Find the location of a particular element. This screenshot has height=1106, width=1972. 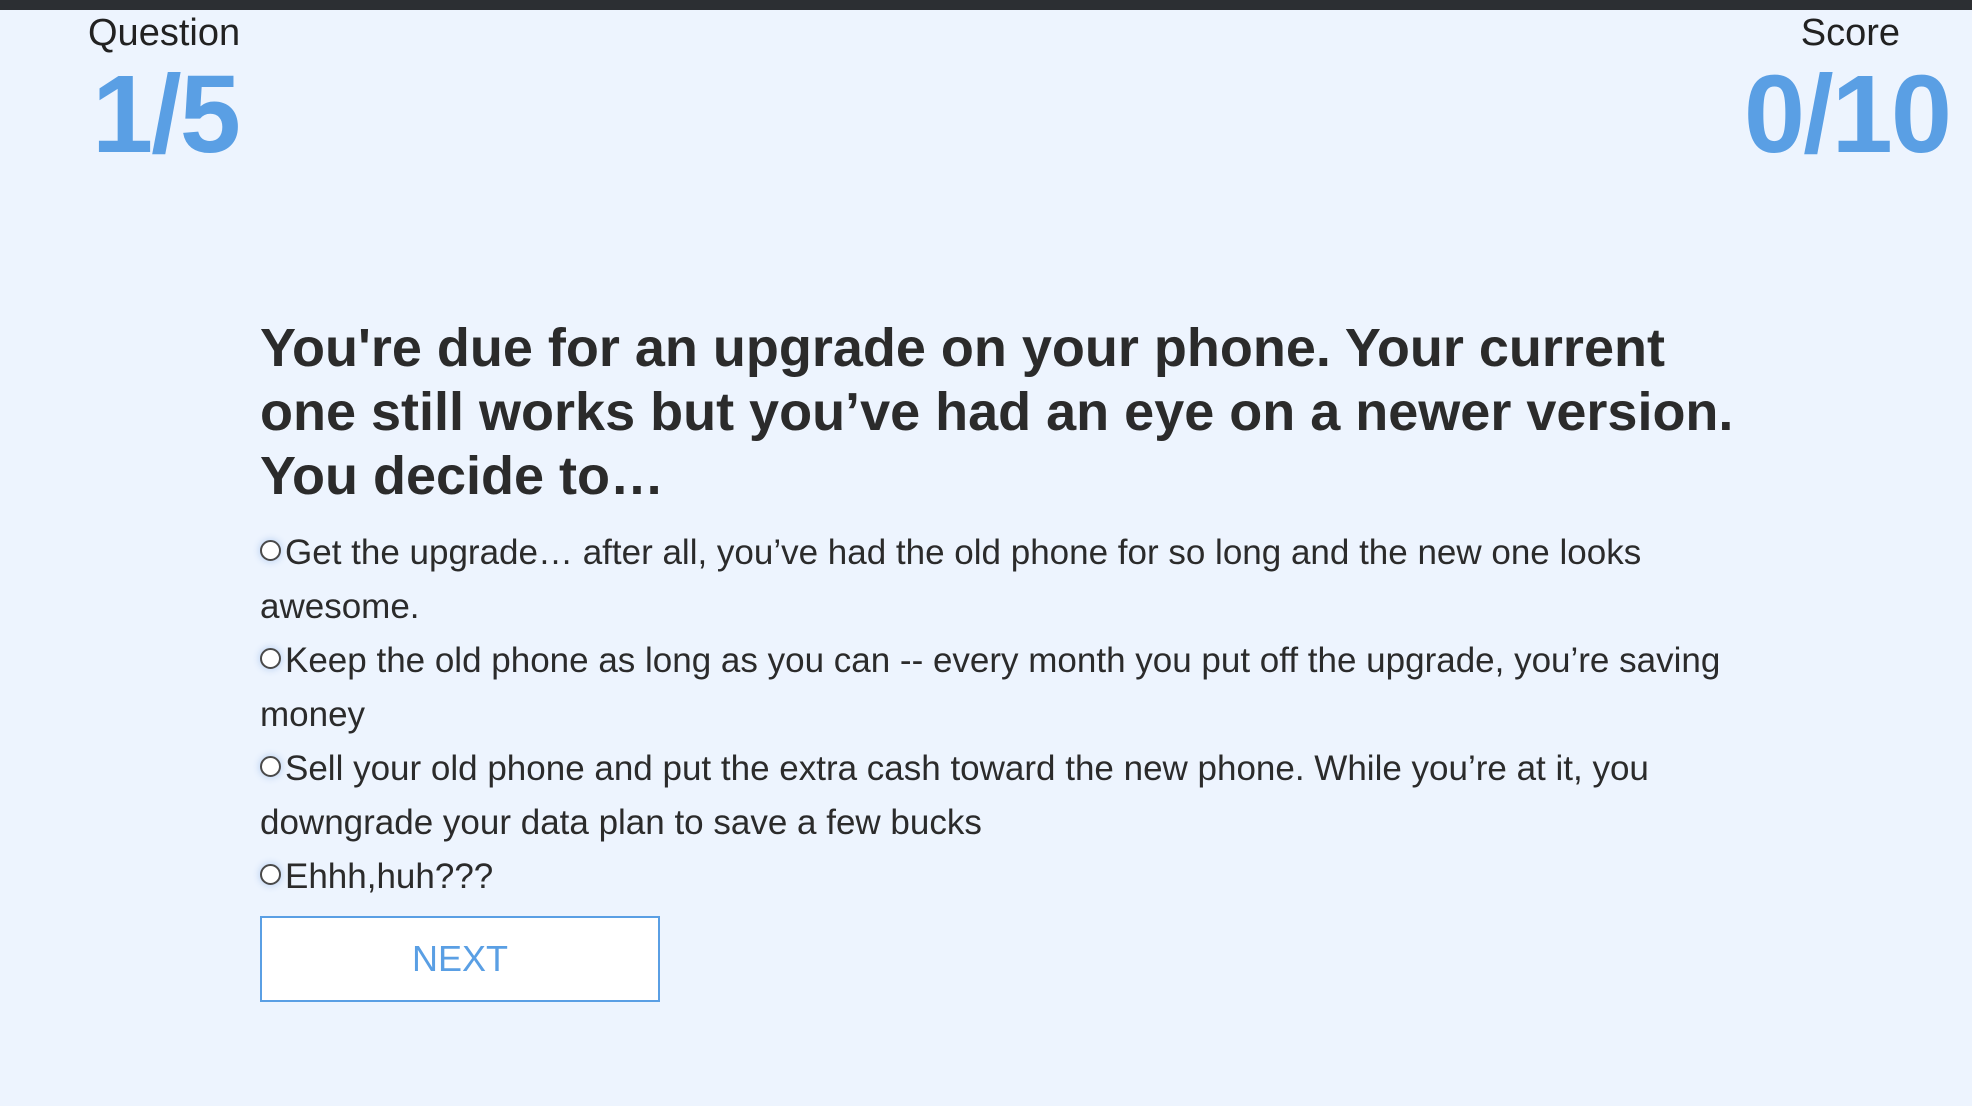

score-value: 0/10 is located at coordinates (1847, 114).